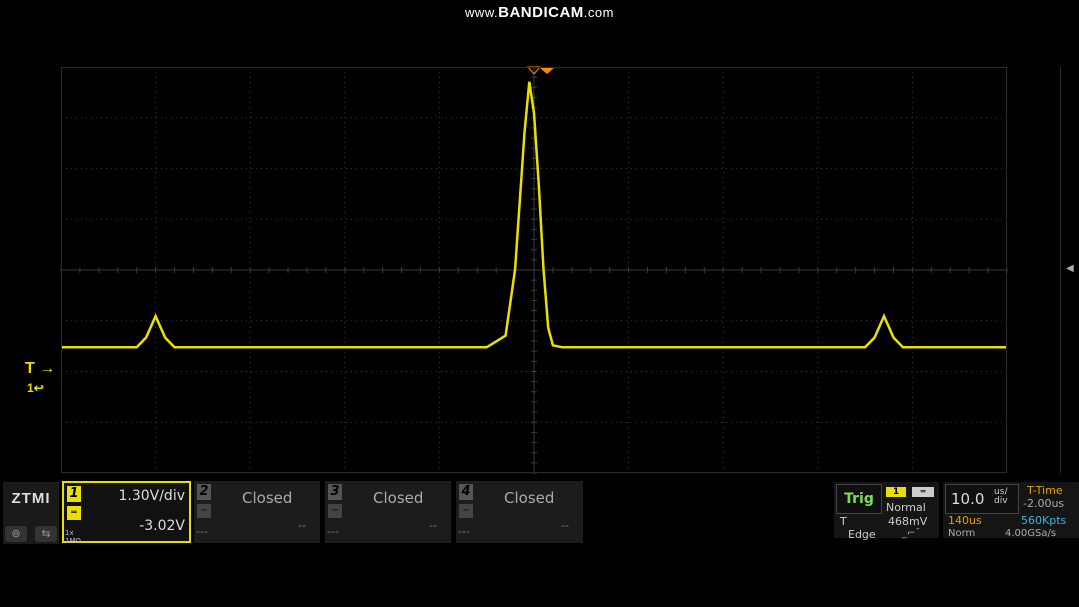  I want to click on channel-3-number: 3, so click(335, 492).